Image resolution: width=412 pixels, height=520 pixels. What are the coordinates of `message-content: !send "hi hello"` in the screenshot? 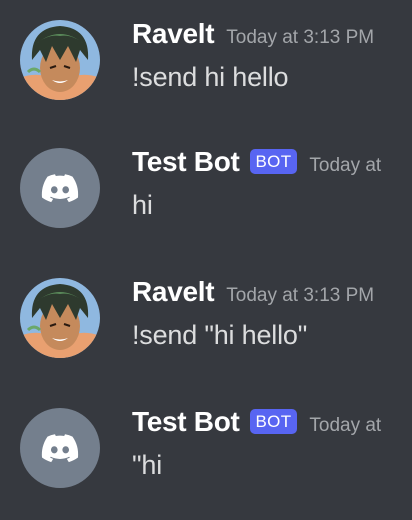 It's located at (220, 335).